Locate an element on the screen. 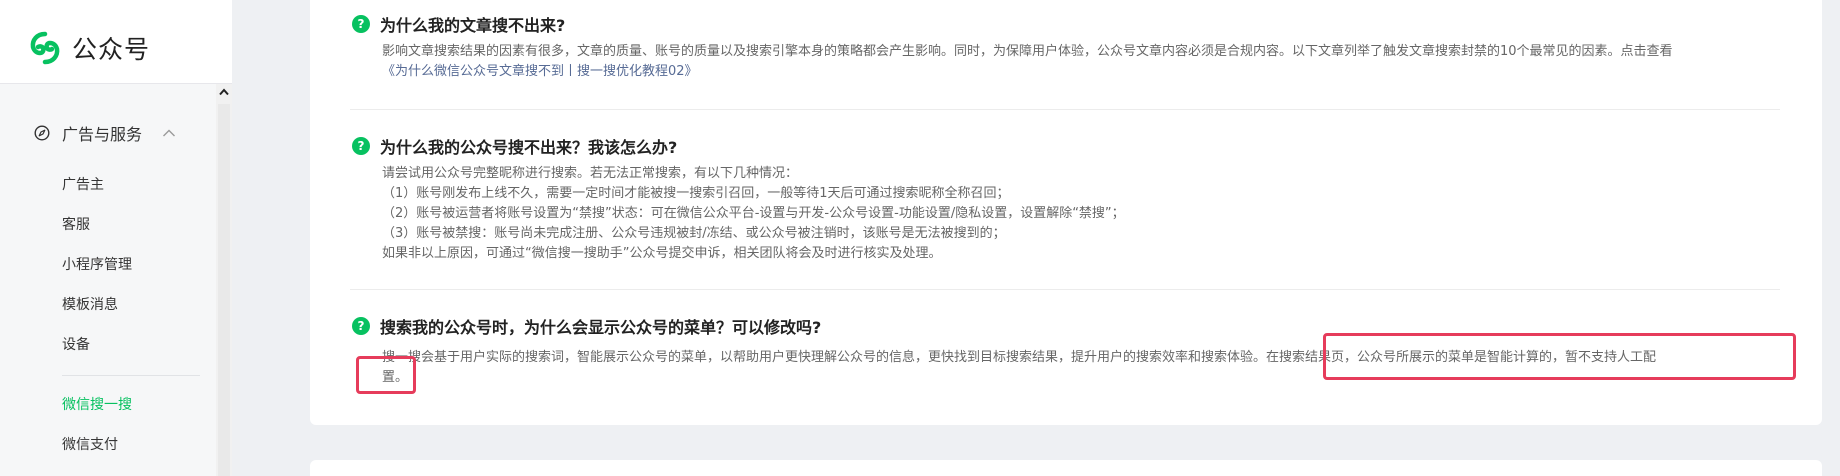 This screenshot has height=476, width=1840. sidebar-item-advertiser: 广告主 is located at coordinates (83, 185).